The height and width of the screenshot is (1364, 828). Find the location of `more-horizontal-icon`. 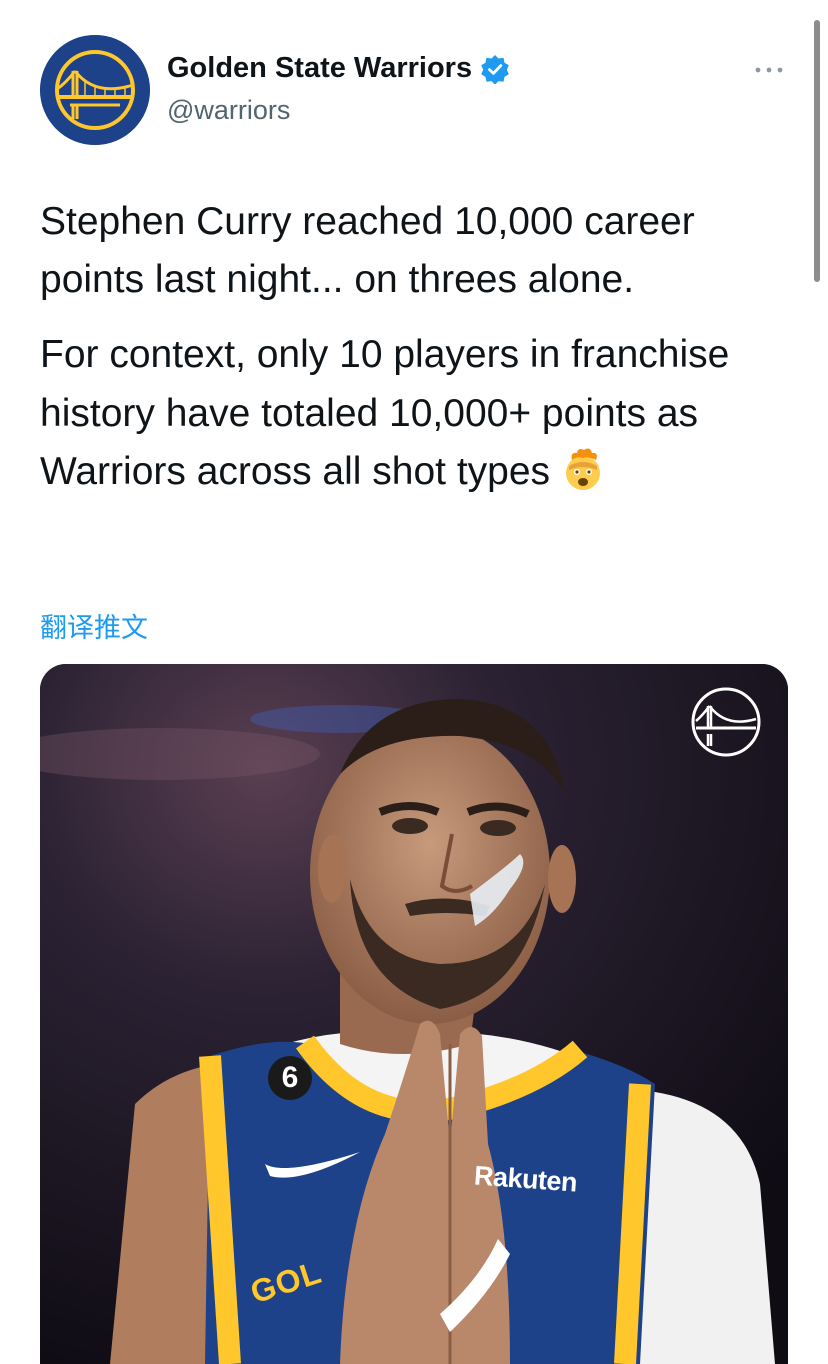

more-horizontal-icon is located at coordinates (769, 70).